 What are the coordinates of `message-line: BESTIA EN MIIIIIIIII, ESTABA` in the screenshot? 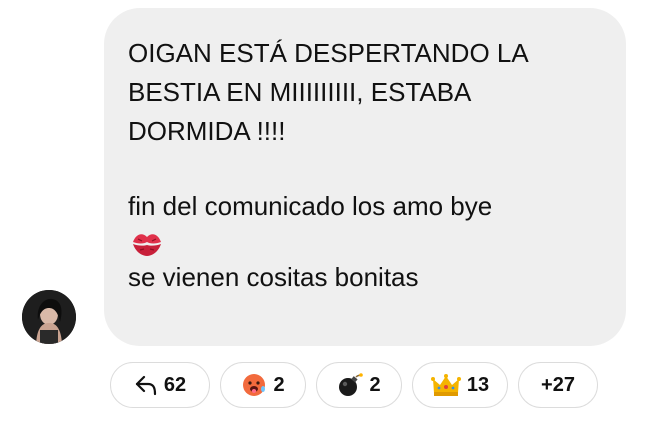 It's located at (300, 92).